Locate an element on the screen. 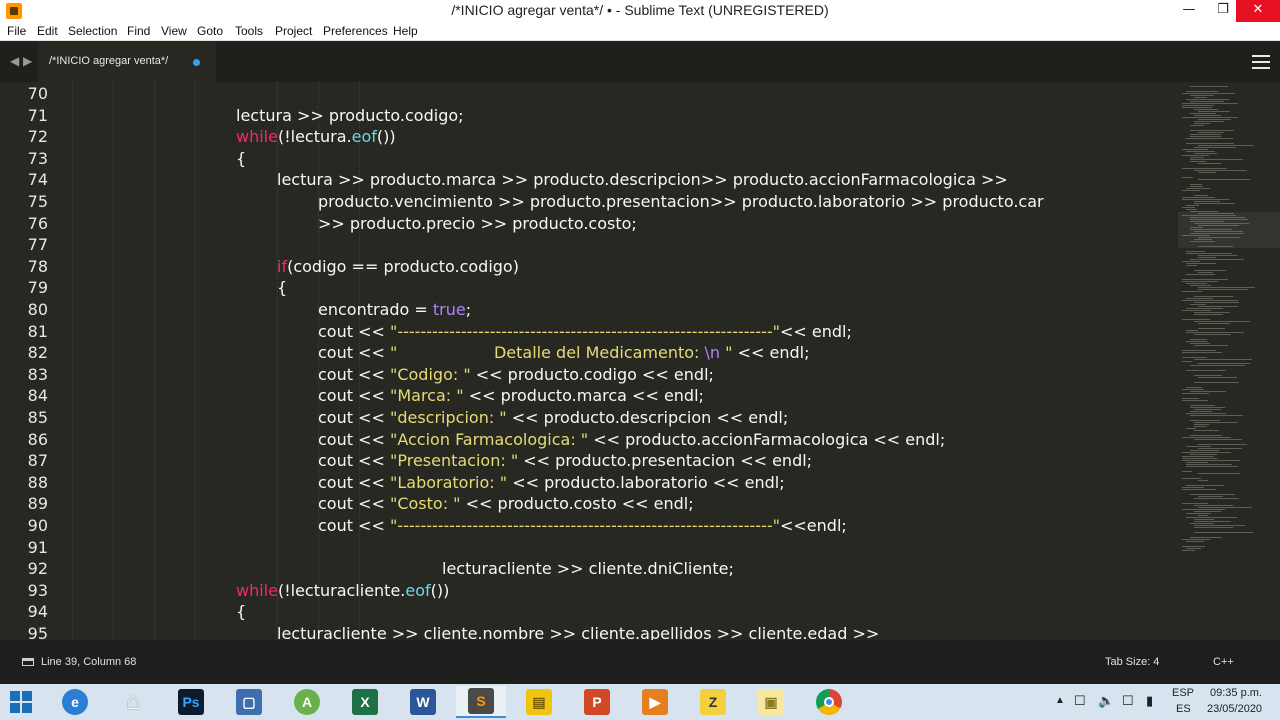 The height and width of the screenshot is (720, 1280). code-line: if(codigo == producto.codigo) is located at coordinates (398, 267).